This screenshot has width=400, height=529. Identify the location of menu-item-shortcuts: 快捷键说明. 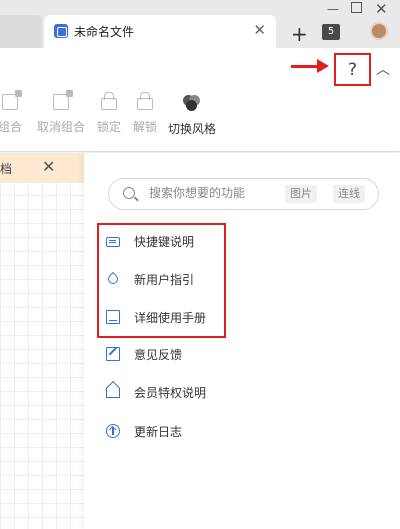
(150, 241).